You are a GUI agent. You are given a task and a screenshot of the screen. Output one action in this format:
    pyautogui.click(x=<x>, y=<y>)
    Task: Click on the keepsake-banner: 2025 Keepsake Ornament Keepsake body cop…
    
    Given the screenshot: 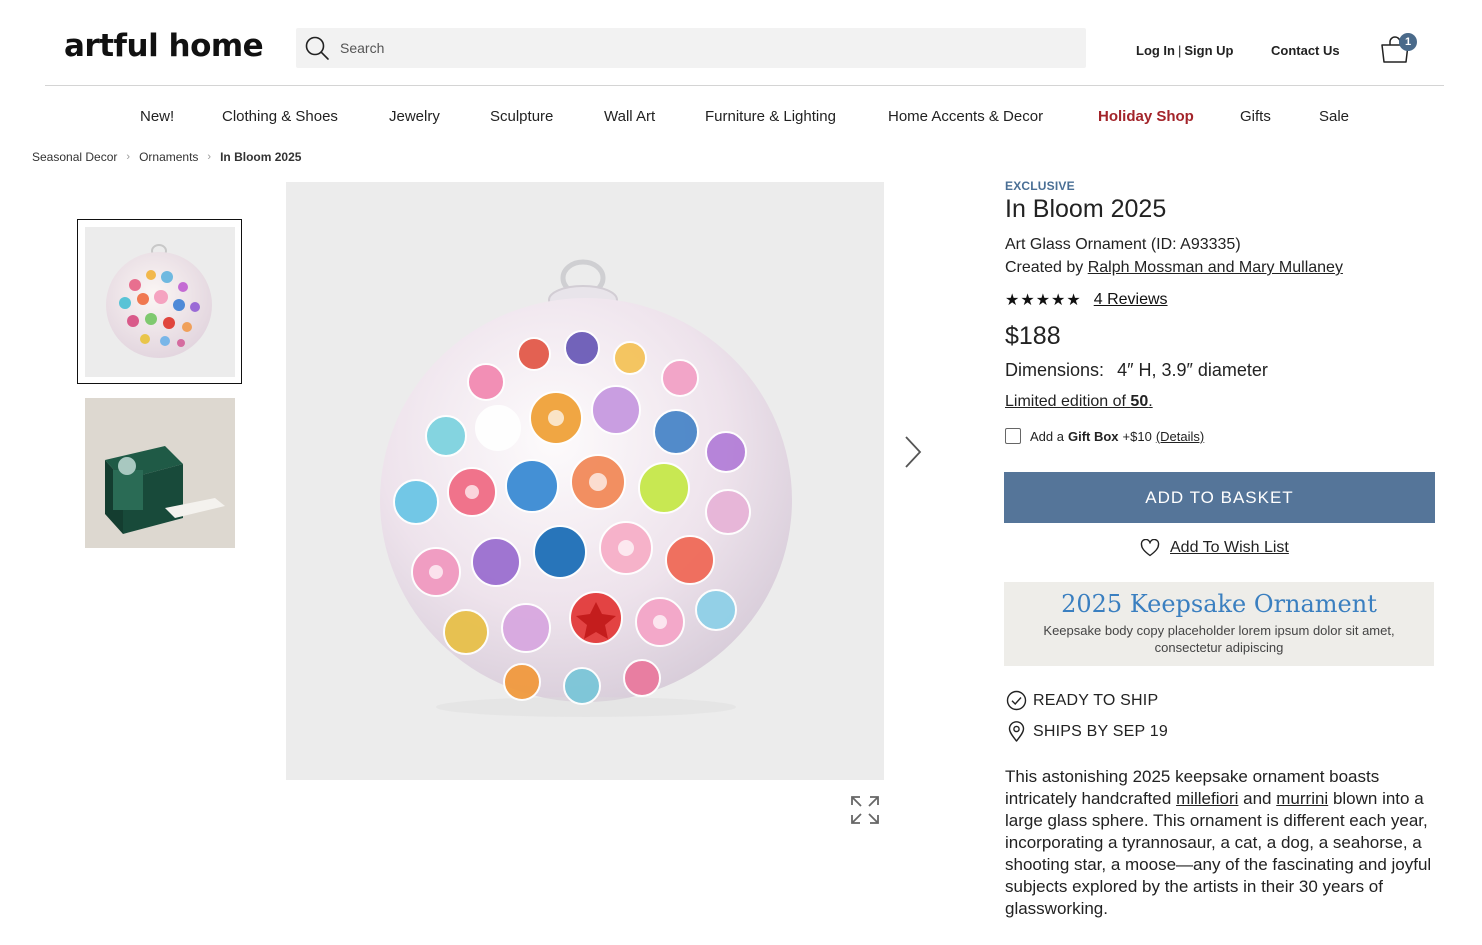 What is the action you would take?
    pyautogui.click(x=1219, y=624)
    